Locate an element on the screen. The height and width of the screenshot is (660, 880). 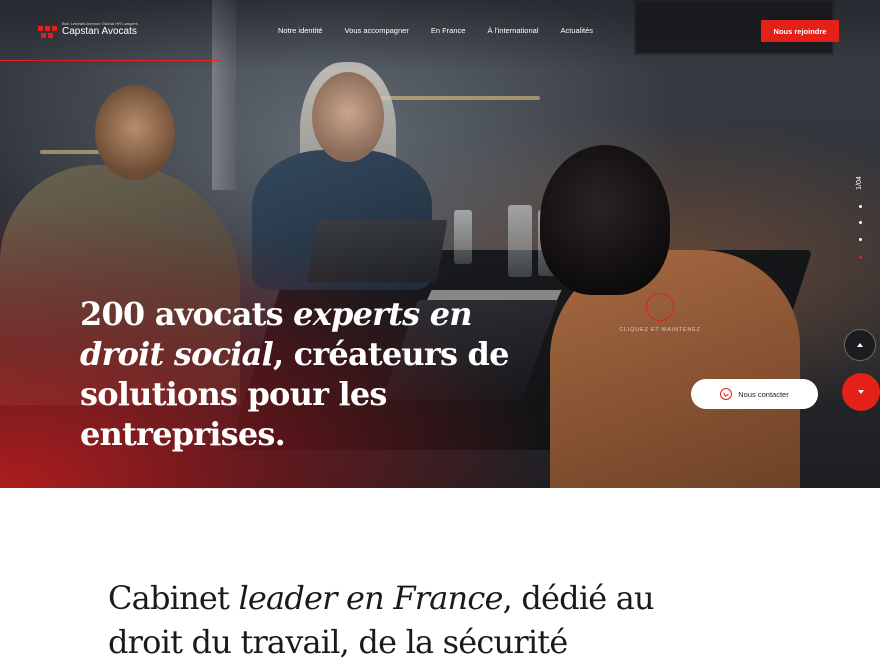
nav-item-international: À l'international is located at coordinates (512, 30).